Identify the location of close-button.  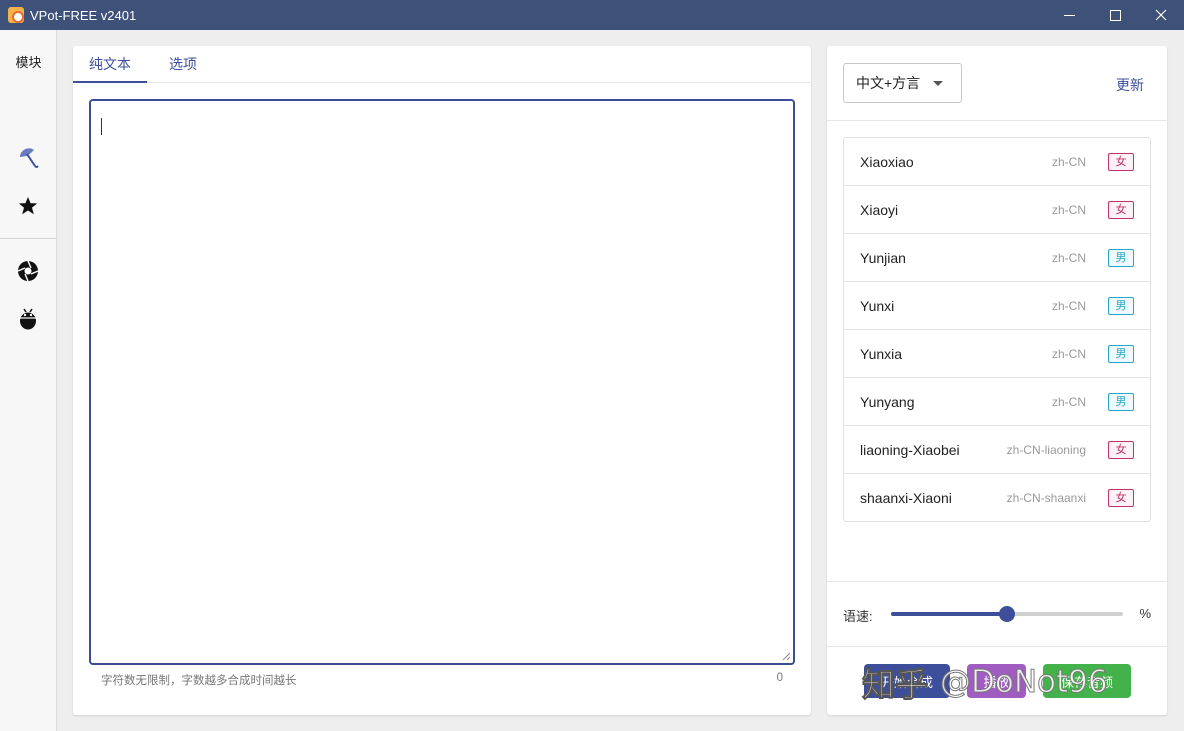
(1161, 15).